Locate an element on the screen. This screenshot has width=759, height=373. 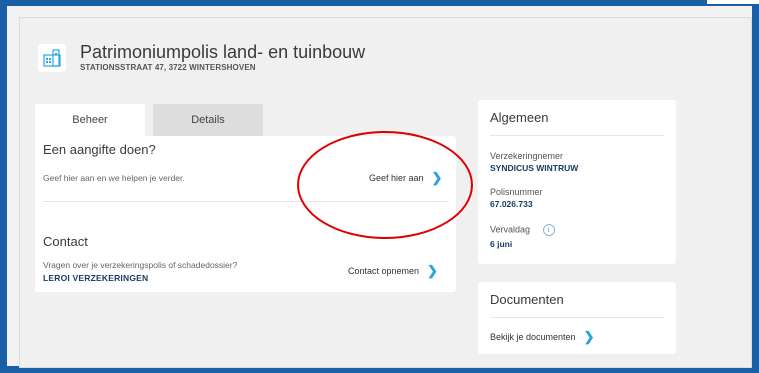
tab-details: Details is located at coordinates (208, 120).